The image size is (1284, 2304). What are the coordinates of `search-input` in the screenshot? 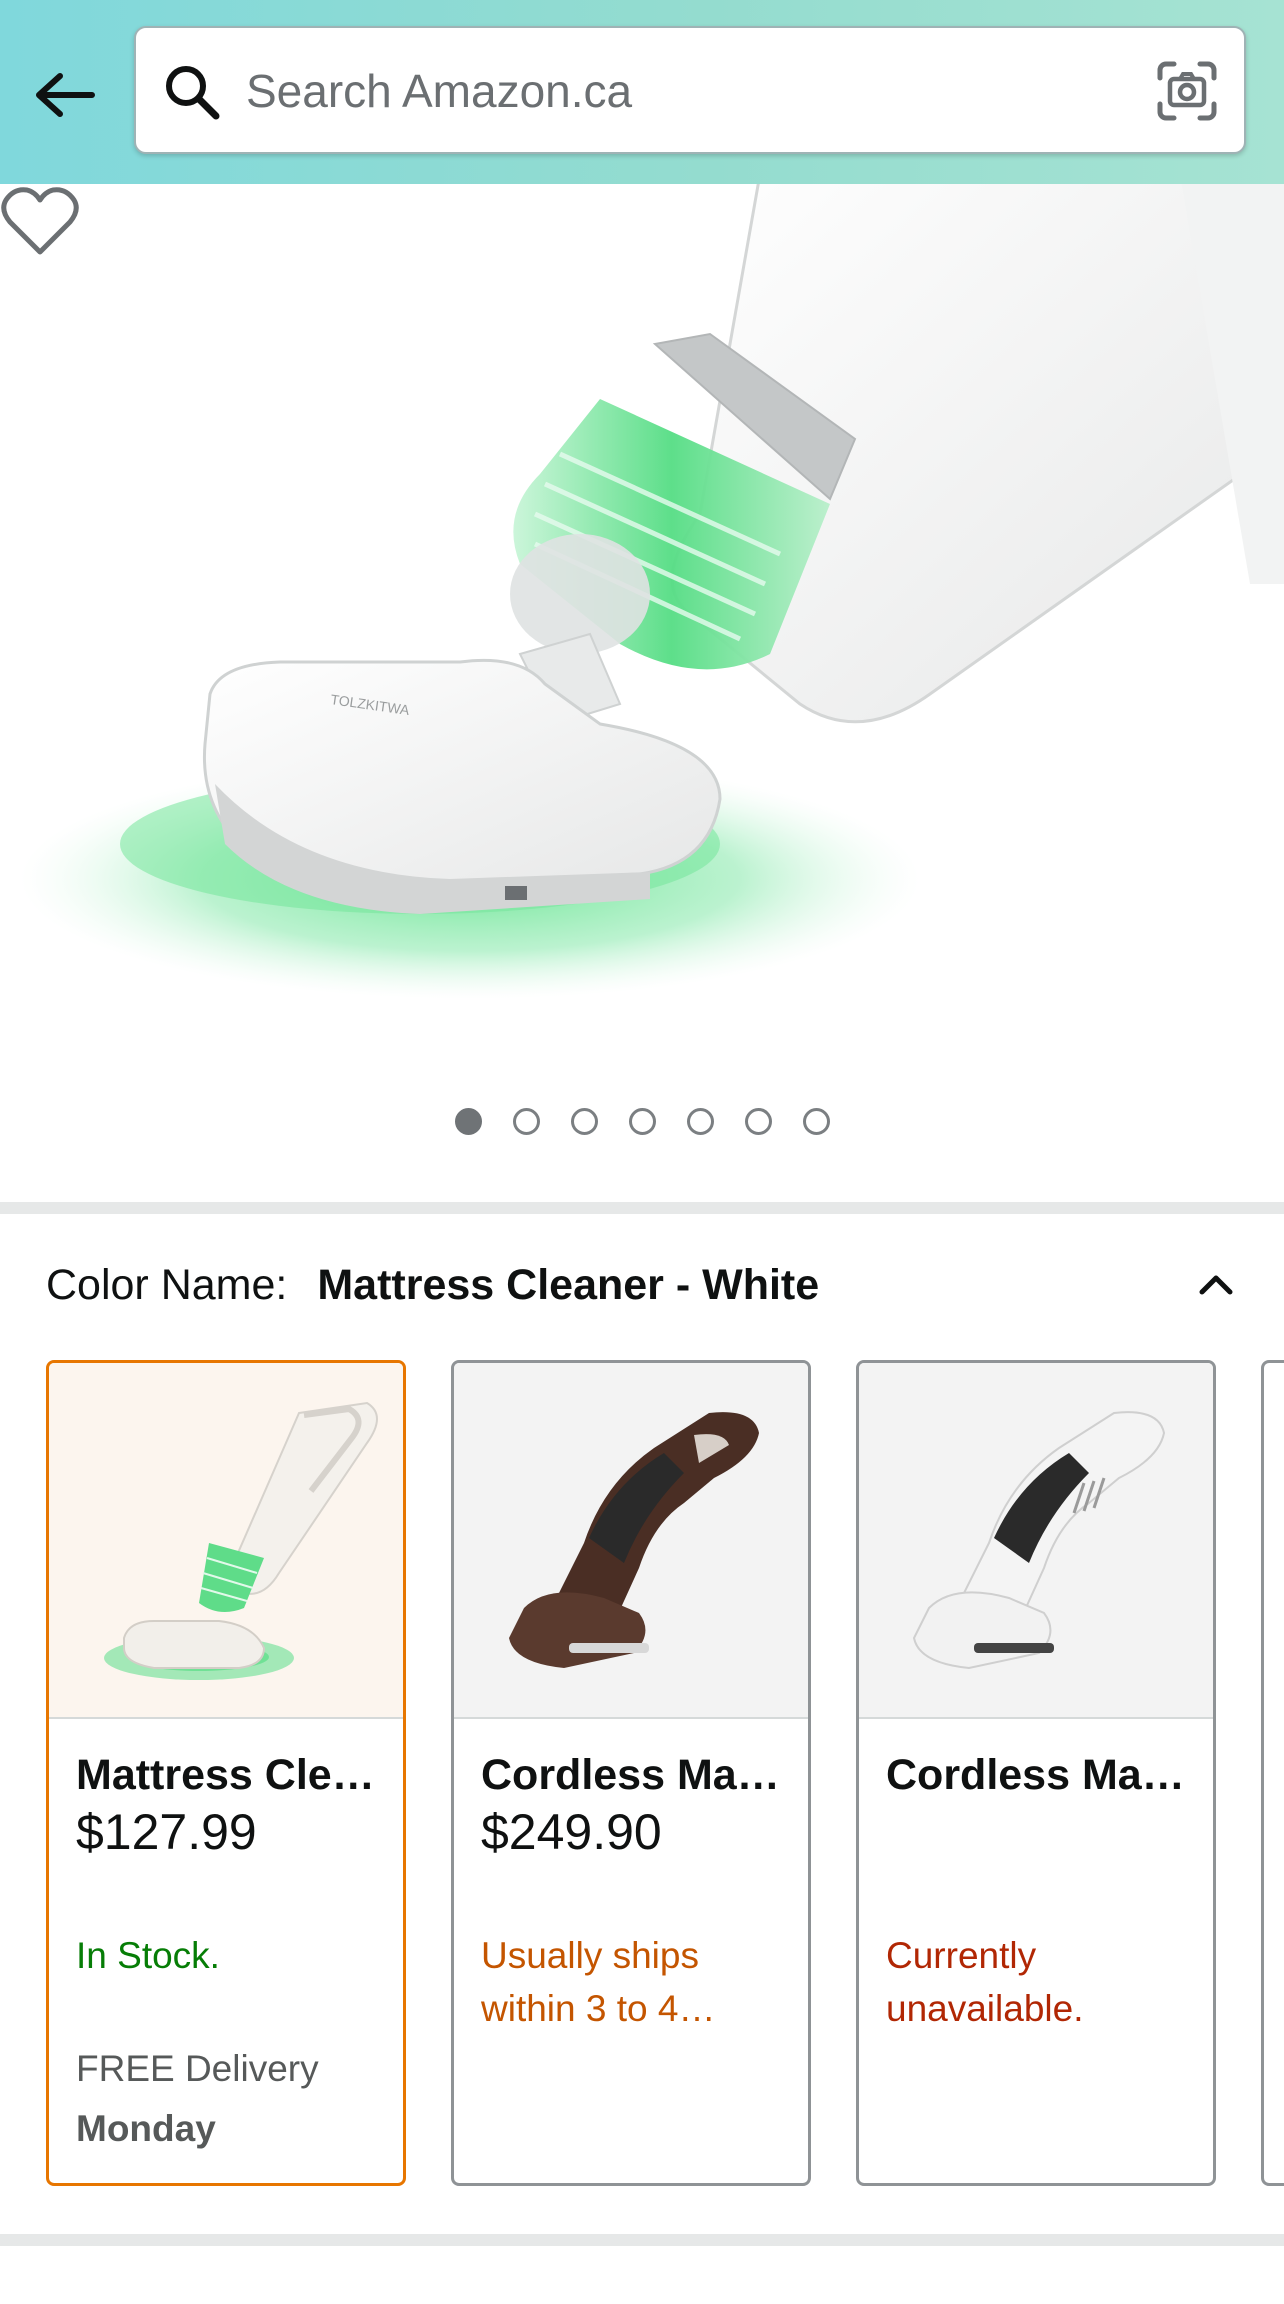 It's located at (686, 91).